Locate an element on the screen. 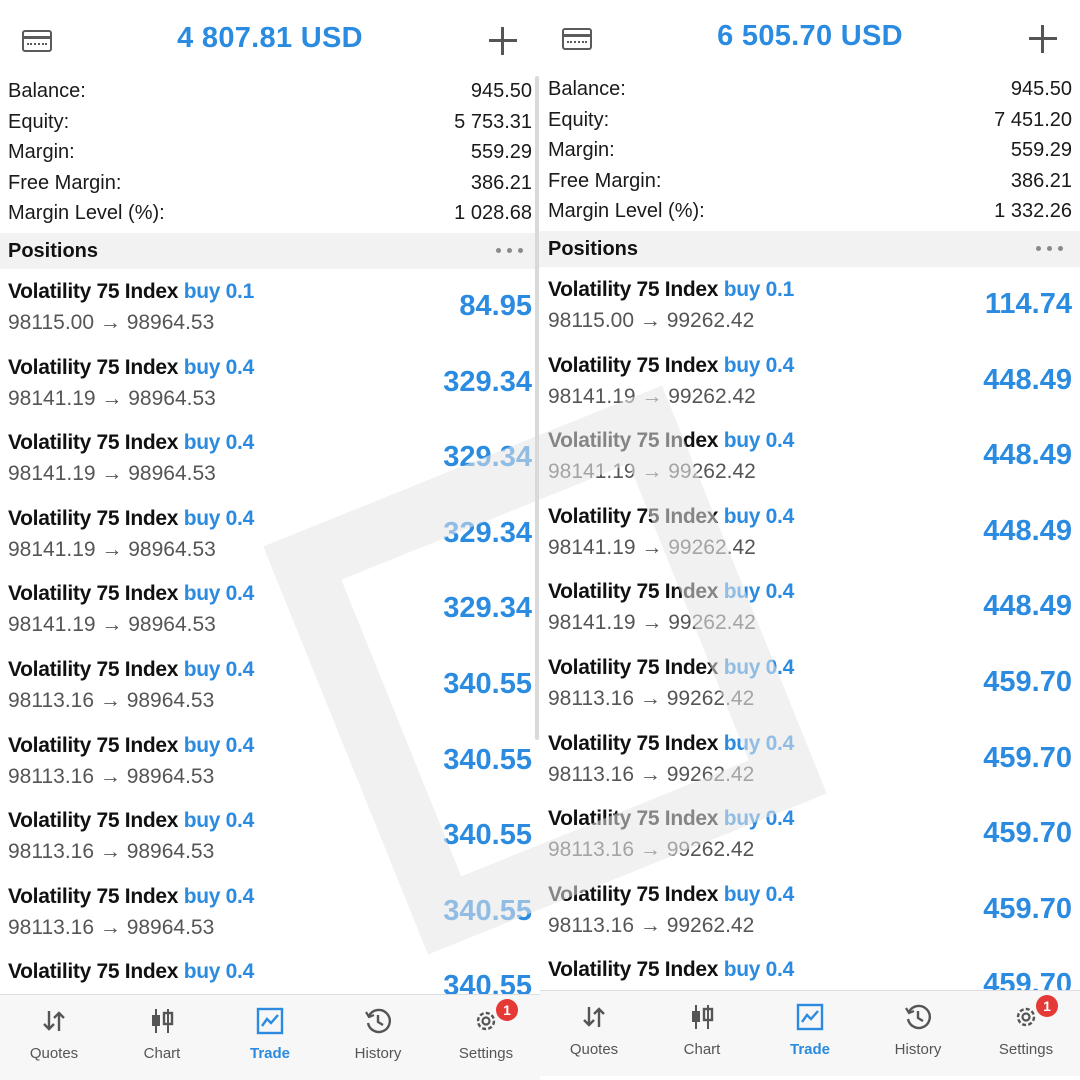 This screenshot has height=1080, width=1080. summary-value: 5 753.31 is located at coordinates (493, 121).